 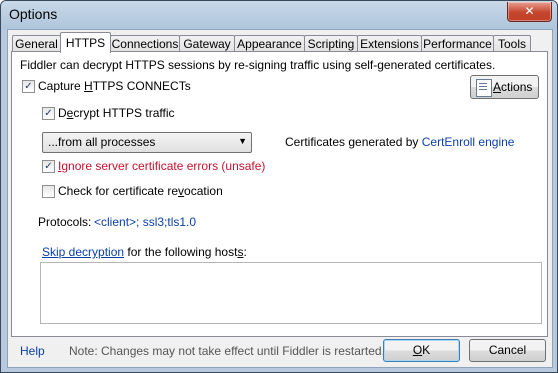 I want to click on tab-gateway: Gateway, so click(x=207, y=43).